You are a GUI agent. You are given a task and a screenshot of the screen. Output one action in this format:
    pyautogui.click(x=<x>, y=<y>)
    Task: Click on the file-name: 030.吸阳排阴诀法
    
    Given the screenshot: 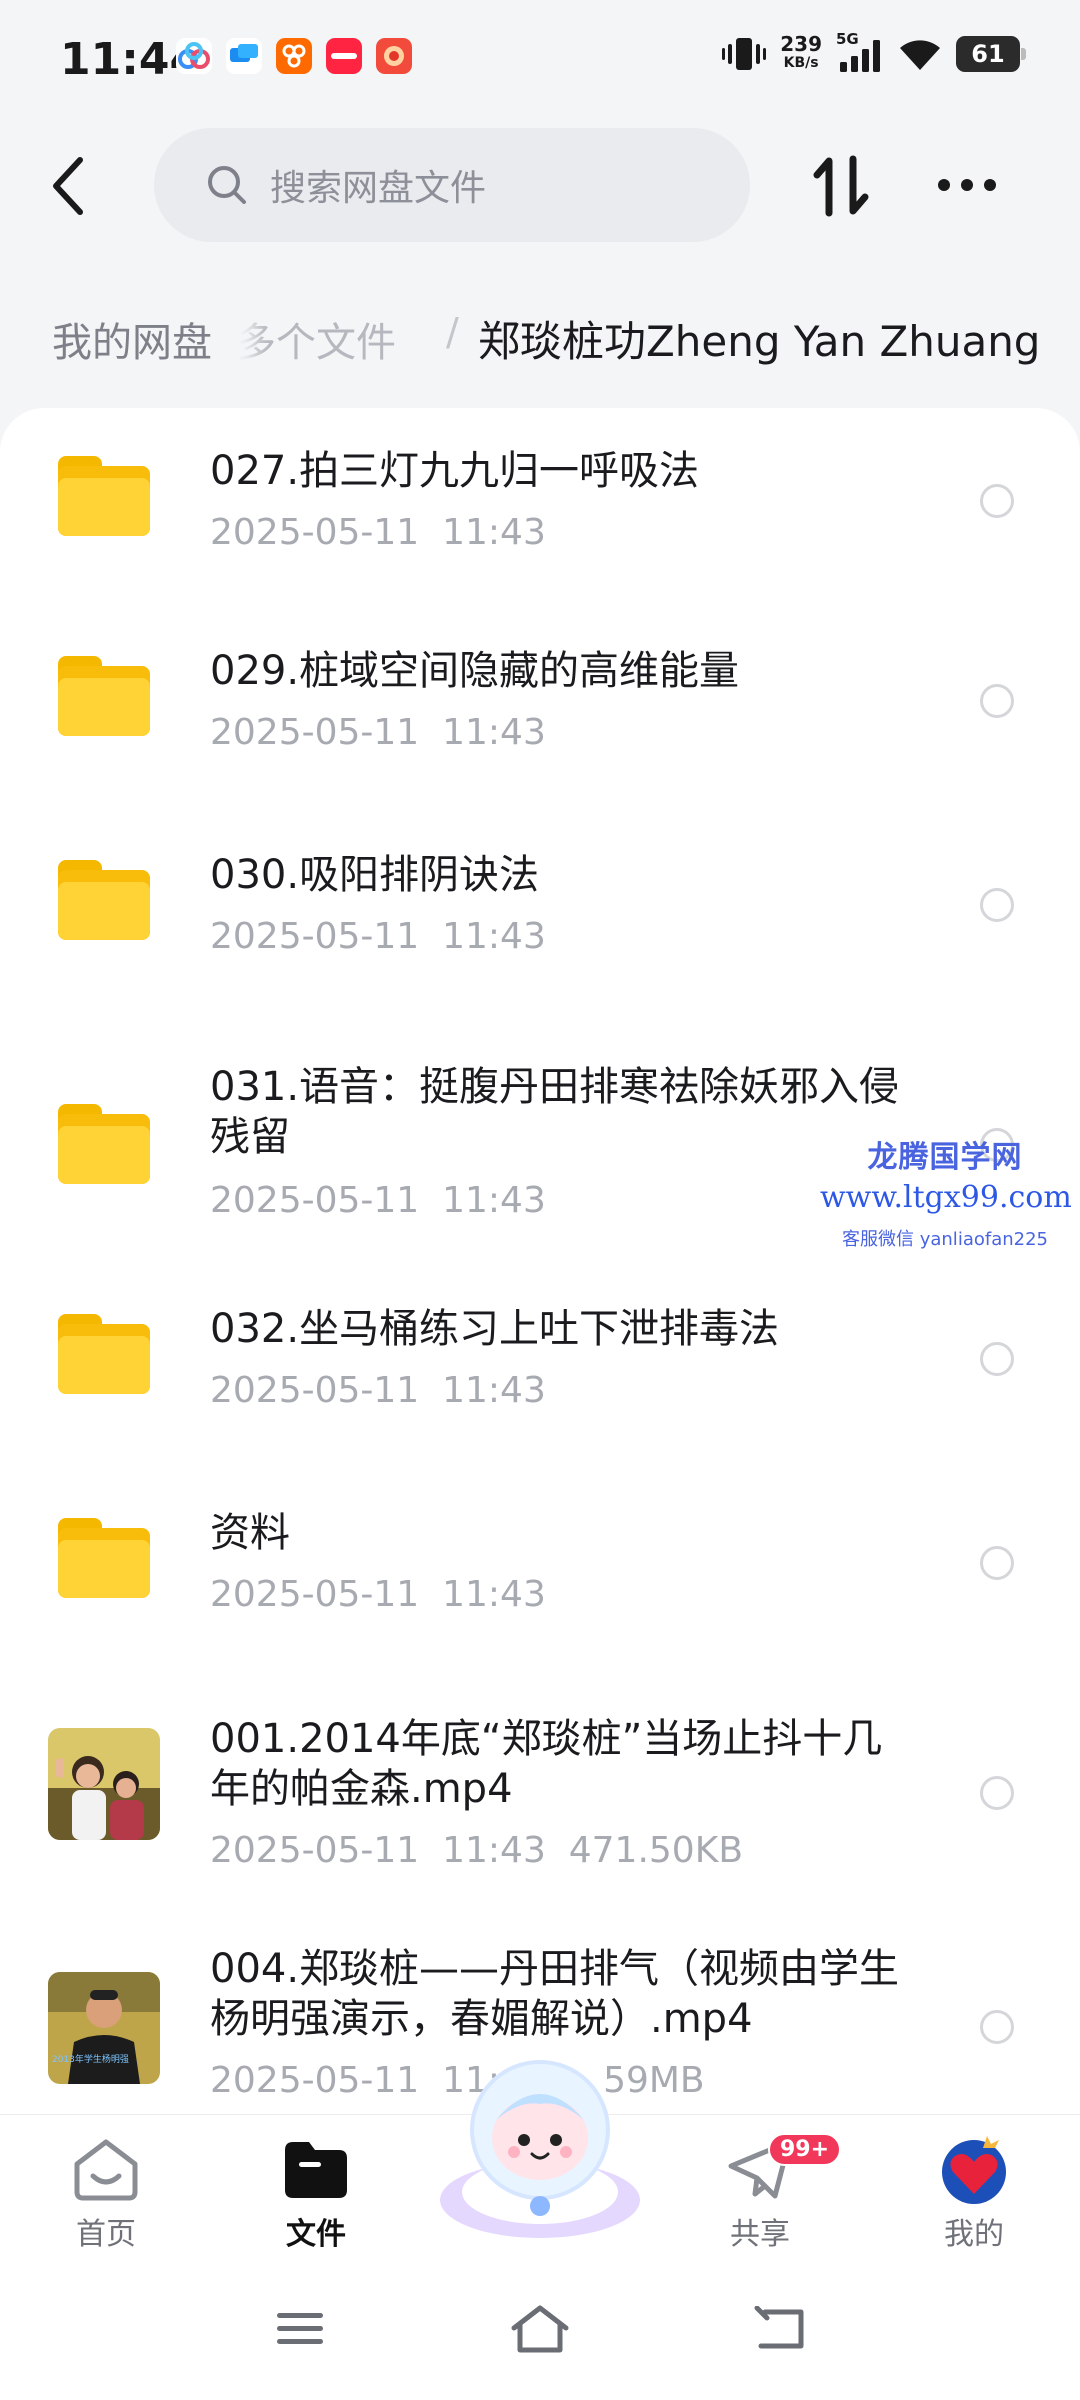 What is the action you would take?
    pyautogui.click(x=375, y=875)
    